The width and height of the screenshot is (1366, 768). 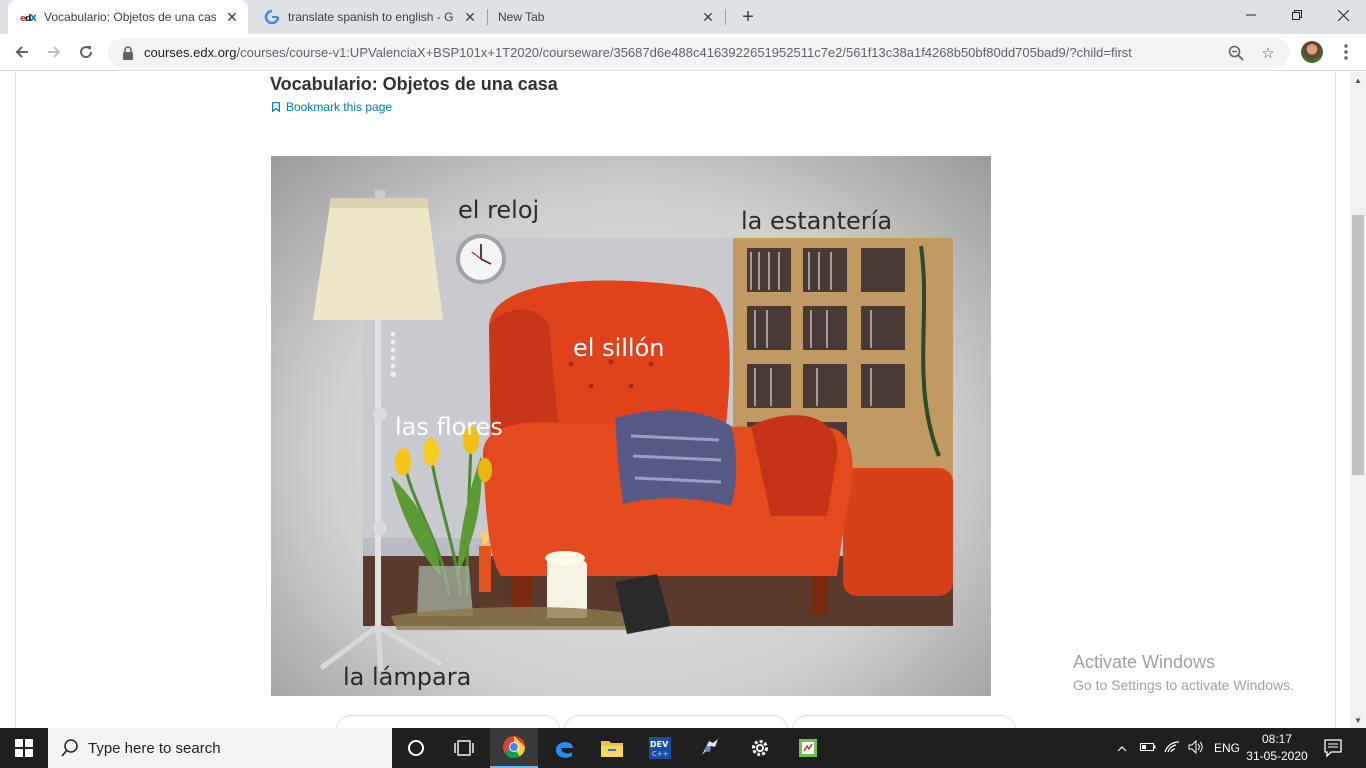 I want to click on label-lampara: la lámpara, so click(x=407, y=677).